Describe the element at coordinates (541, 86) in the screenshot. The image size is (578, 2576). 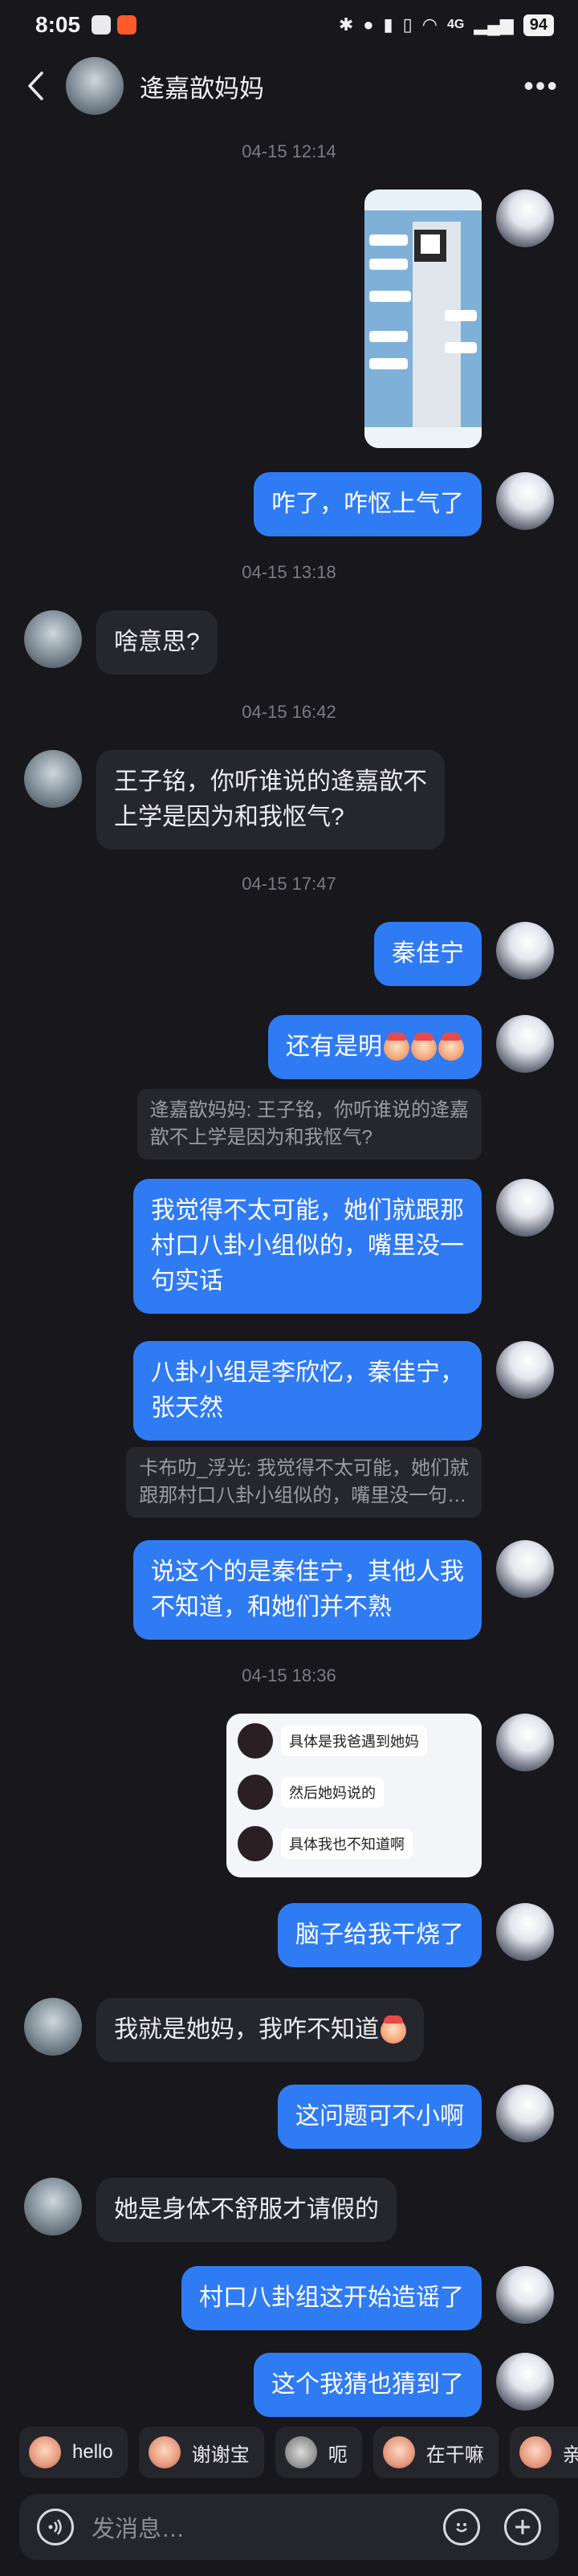
I see `more-options-button: •••` at that location.